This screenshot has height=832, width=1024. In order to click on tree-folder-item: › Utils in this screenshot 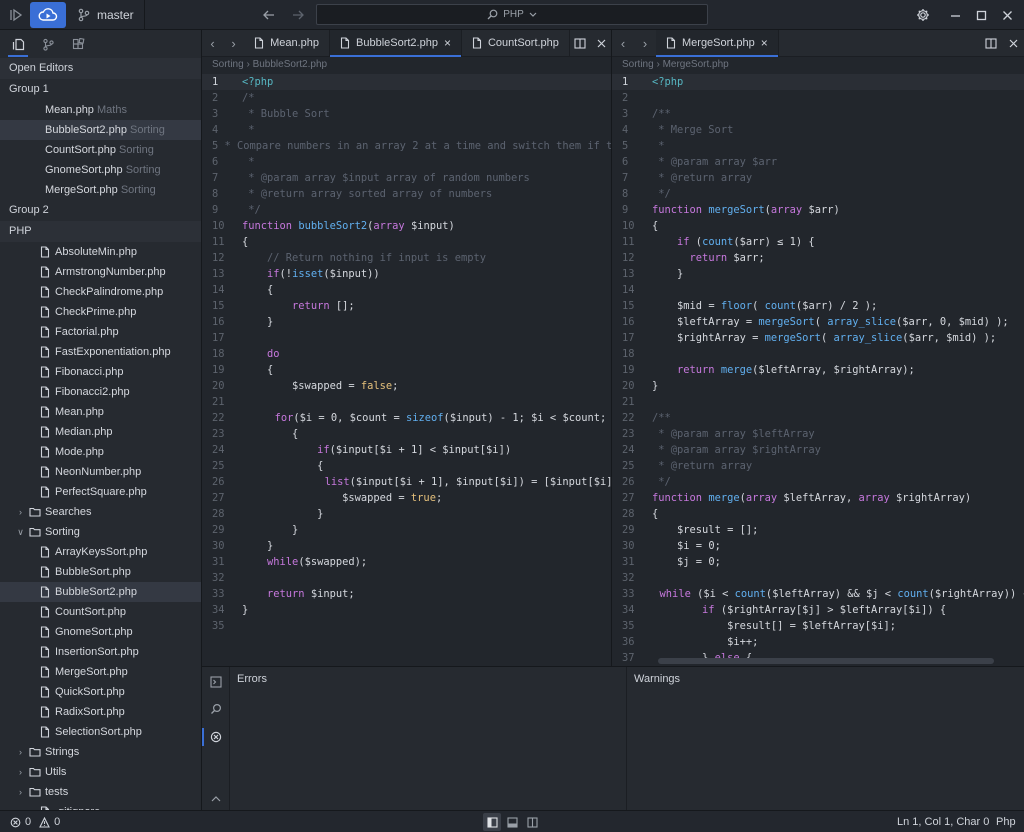, I will do `click(100, 772)`.